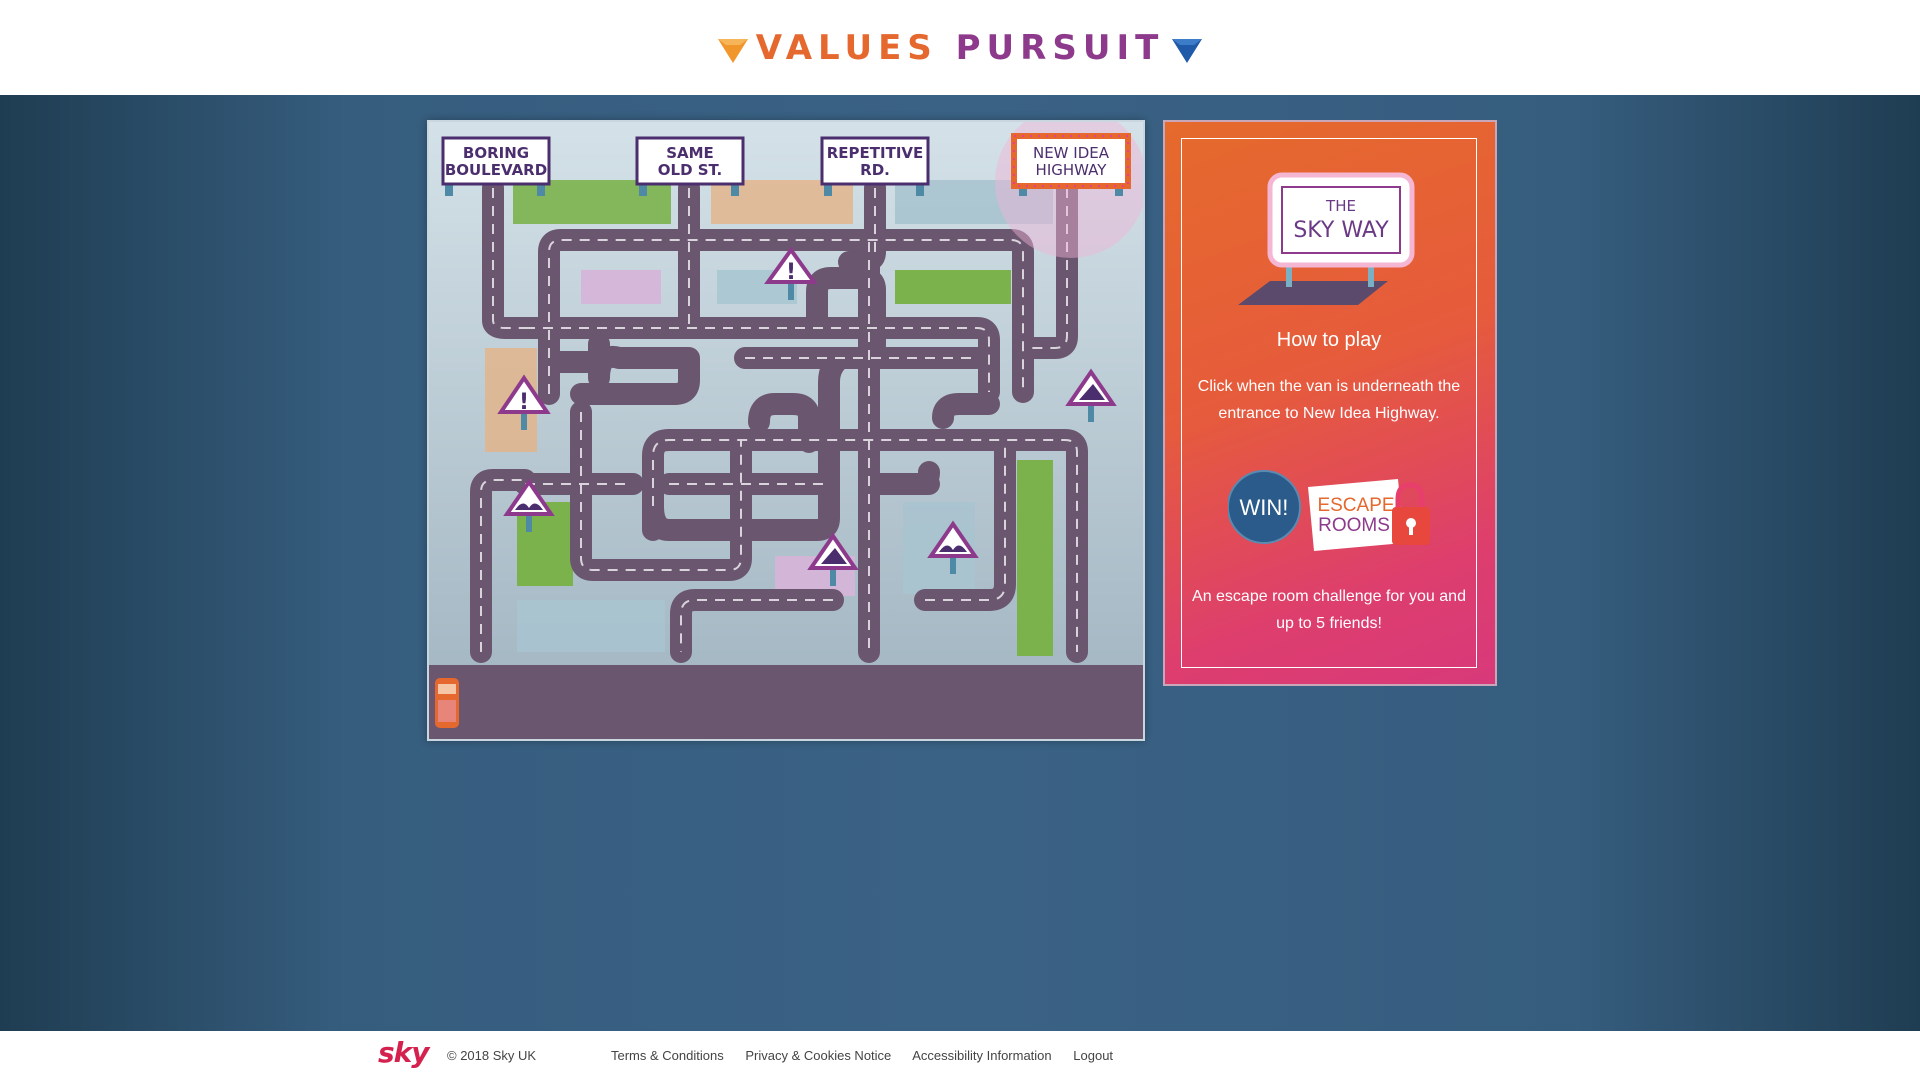  What do you see at coordinates (1341, 230) in the screenshot?
I see `skyway-name-text: SKY WAY` at bounding box center [1341, 230].